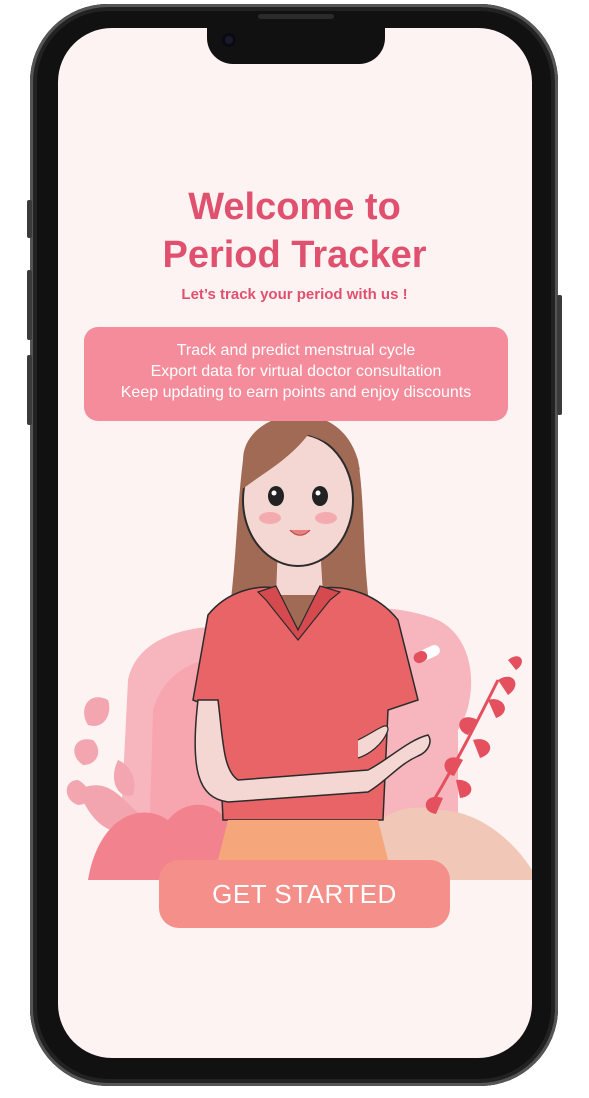 The width and height of the screenshot is (589, 1098). I want to click on get-started-button: GET STARTED, so click(304, 894).